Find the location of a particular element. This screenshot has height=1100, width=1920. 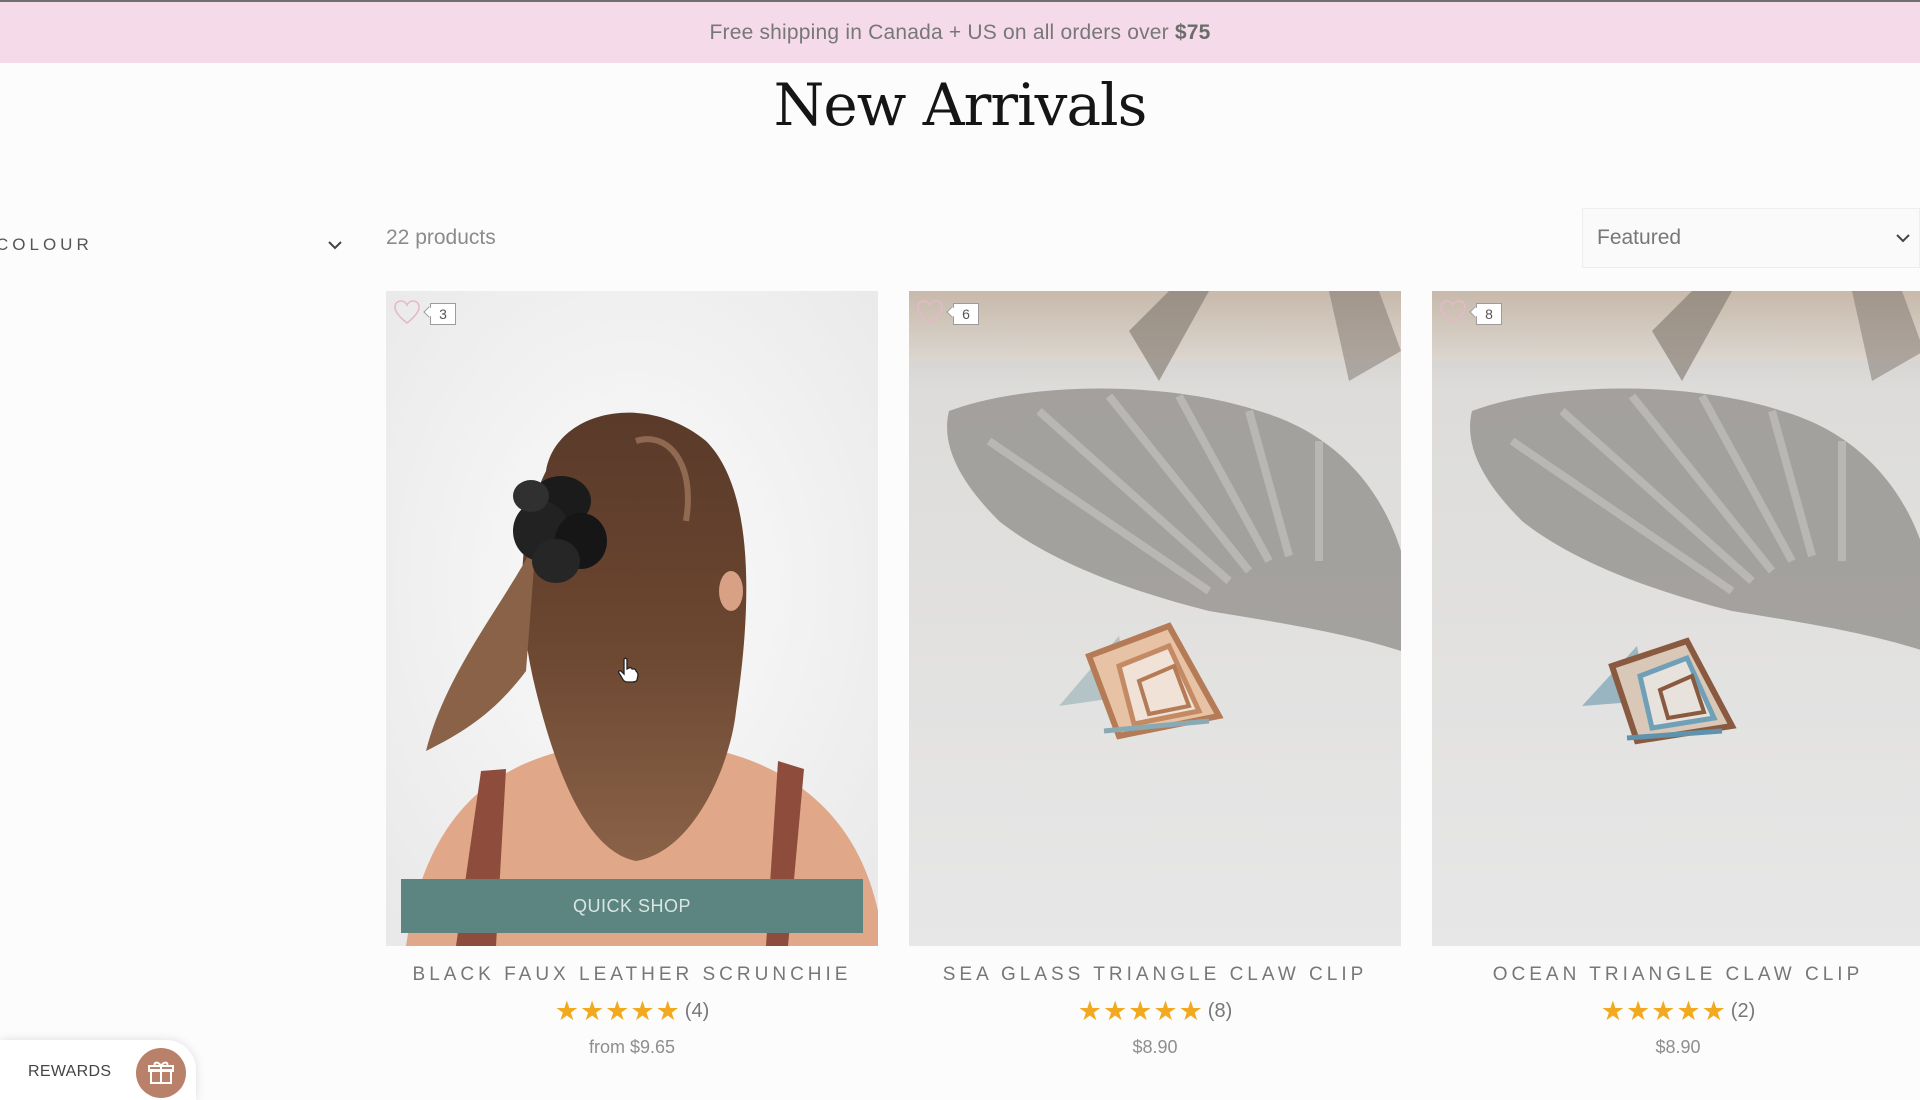

product-rating: ★★★★★ (8) is located at coordinates (1155, 1011).